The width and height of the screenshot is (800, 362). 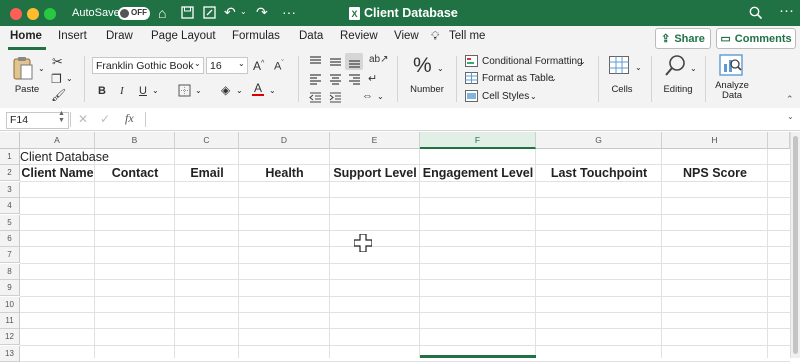 What do you see at coordinates (16, 14) in the screenshot?
I see `close-window-button` at bounding box center [16, 14].